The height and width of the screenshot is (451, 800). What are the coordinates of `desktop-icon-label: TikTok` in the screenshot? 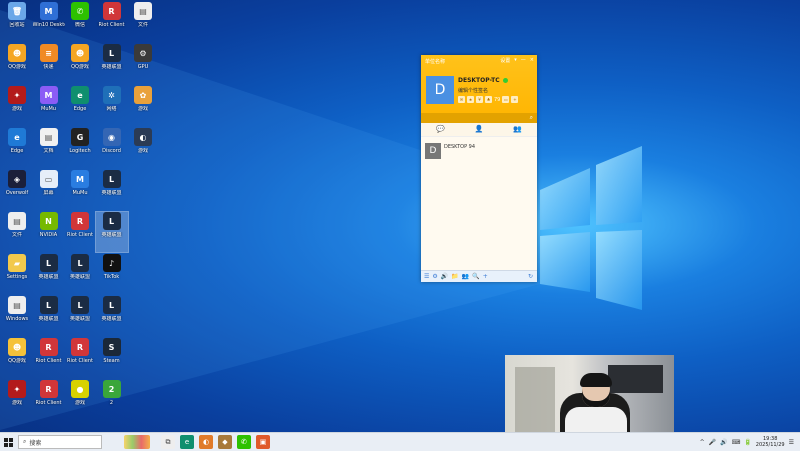 It's located at (111, 277).